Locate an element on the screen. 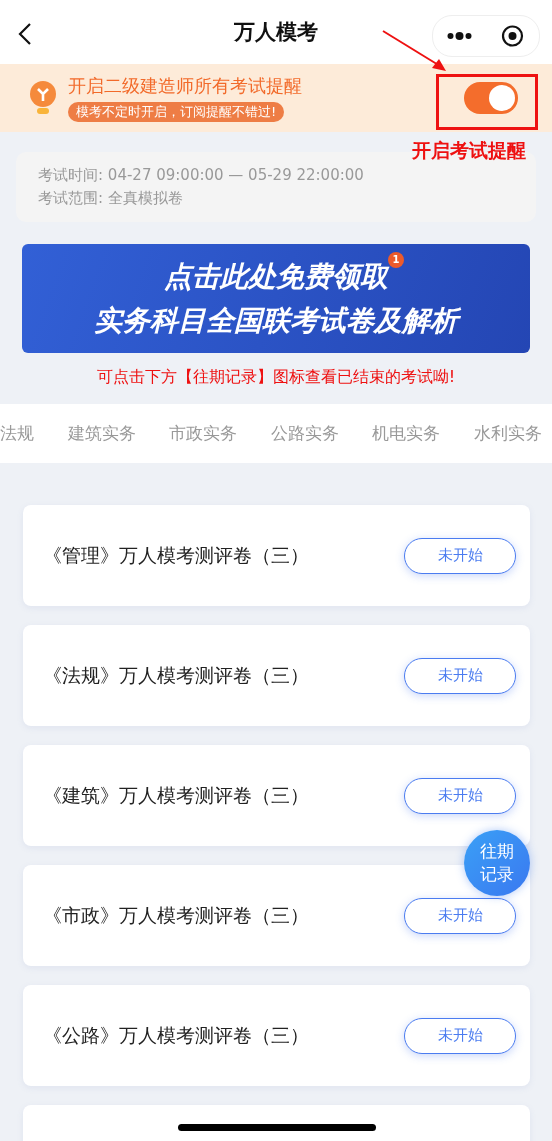 The image size is (552, 1141). exam-info-line: 考试范围: 全真模拟卷 is located at coordinates (111, 198).